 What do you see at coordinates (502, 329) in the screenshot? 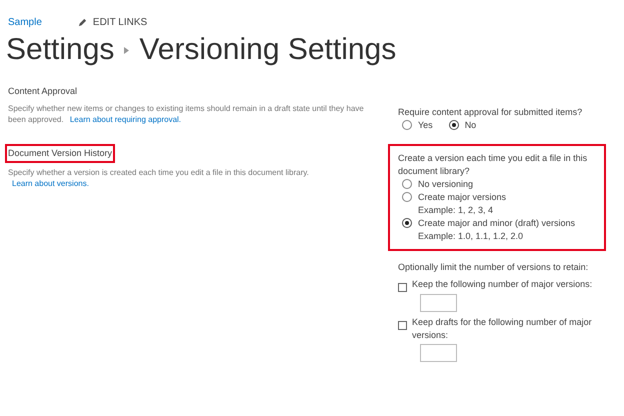
I see `checkbox-label: Keep drafts for the following number of major versions:` at bounding box center [502, 329].